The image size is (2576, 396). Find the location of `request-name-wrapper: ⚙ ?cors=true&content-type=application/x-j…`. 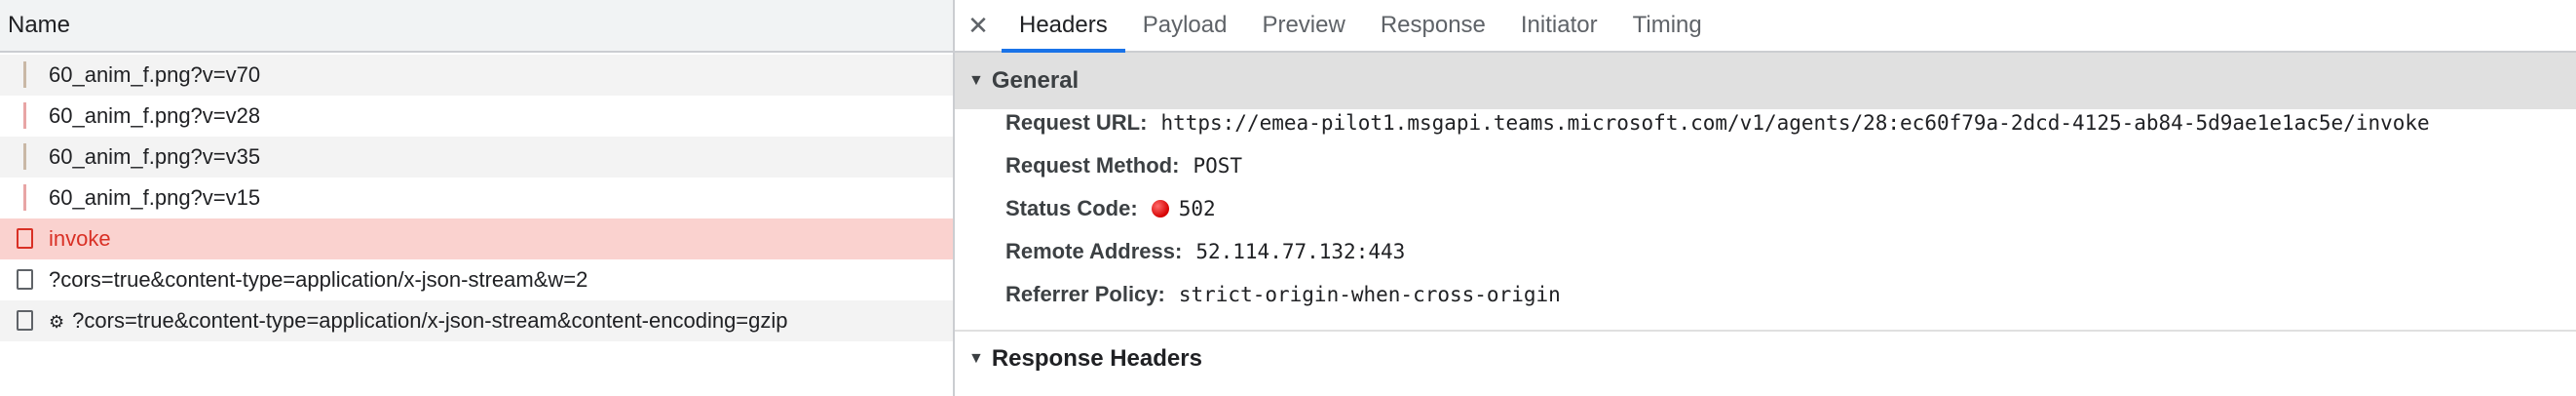

request-name-wrapper: ⚙ ?cors=true&content-type=application/x-j… is located at coordinates (418, 321).